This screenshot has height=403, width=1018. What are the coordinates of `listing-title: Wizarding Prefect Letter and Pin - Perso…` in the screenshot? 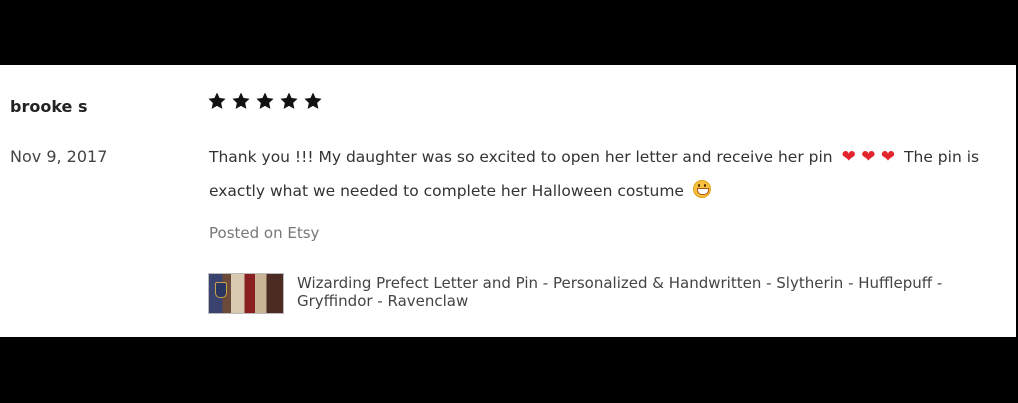 It's located at (647, 292).